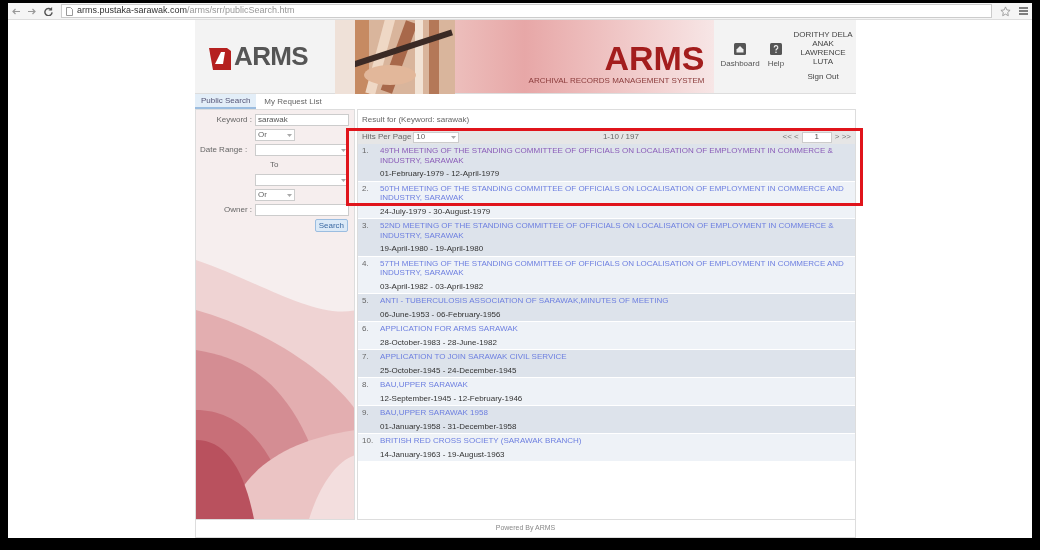  I want to click on address-bar: arms.pustaka-sarawak.com/arms/srr/publicSearch.htm, so click(526, 11).